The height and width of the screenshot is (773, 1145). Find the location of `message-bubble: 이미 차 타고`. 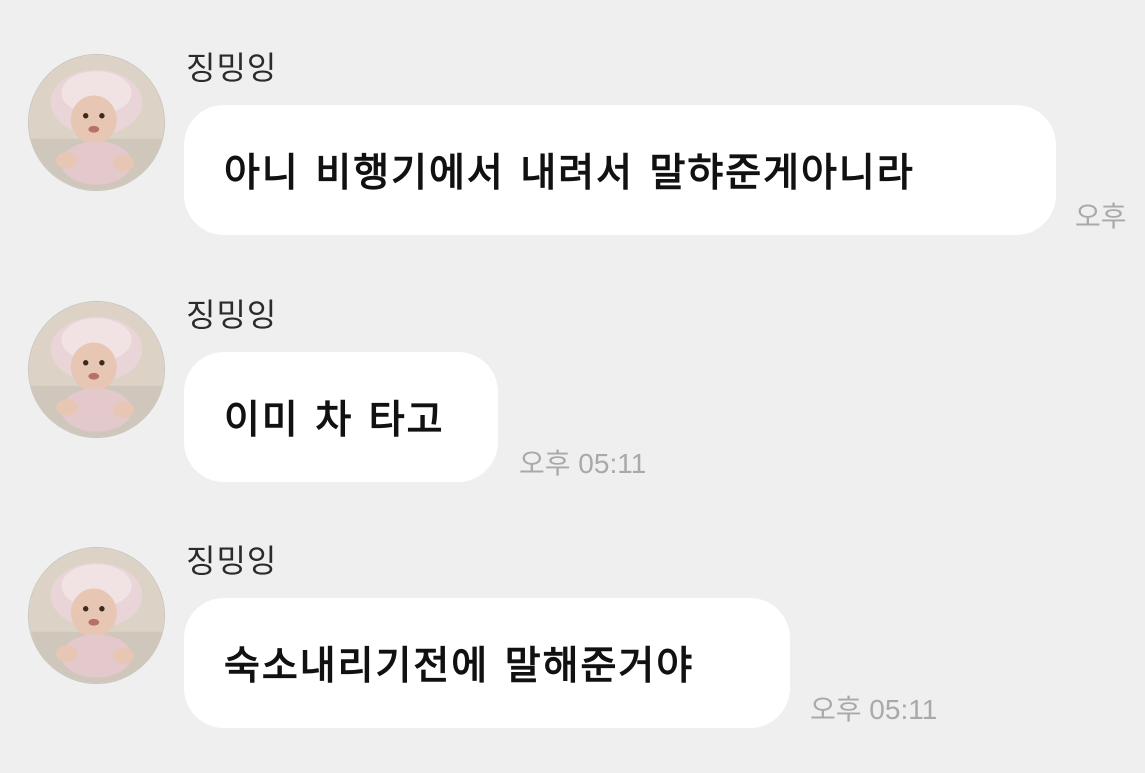

message-bubble: 이미 차 타고 is located at coordinates (341, 417).